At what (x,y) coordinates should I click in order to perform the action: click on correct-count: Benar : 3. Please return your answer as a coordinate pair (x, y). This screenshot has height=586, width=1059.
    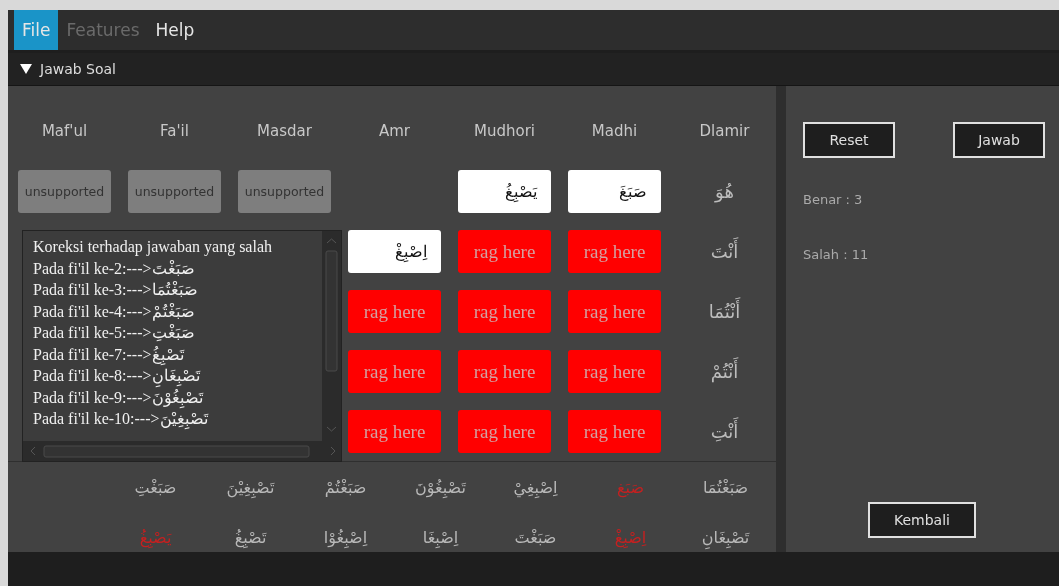
    Looking at the image, I should click on (833, 199).